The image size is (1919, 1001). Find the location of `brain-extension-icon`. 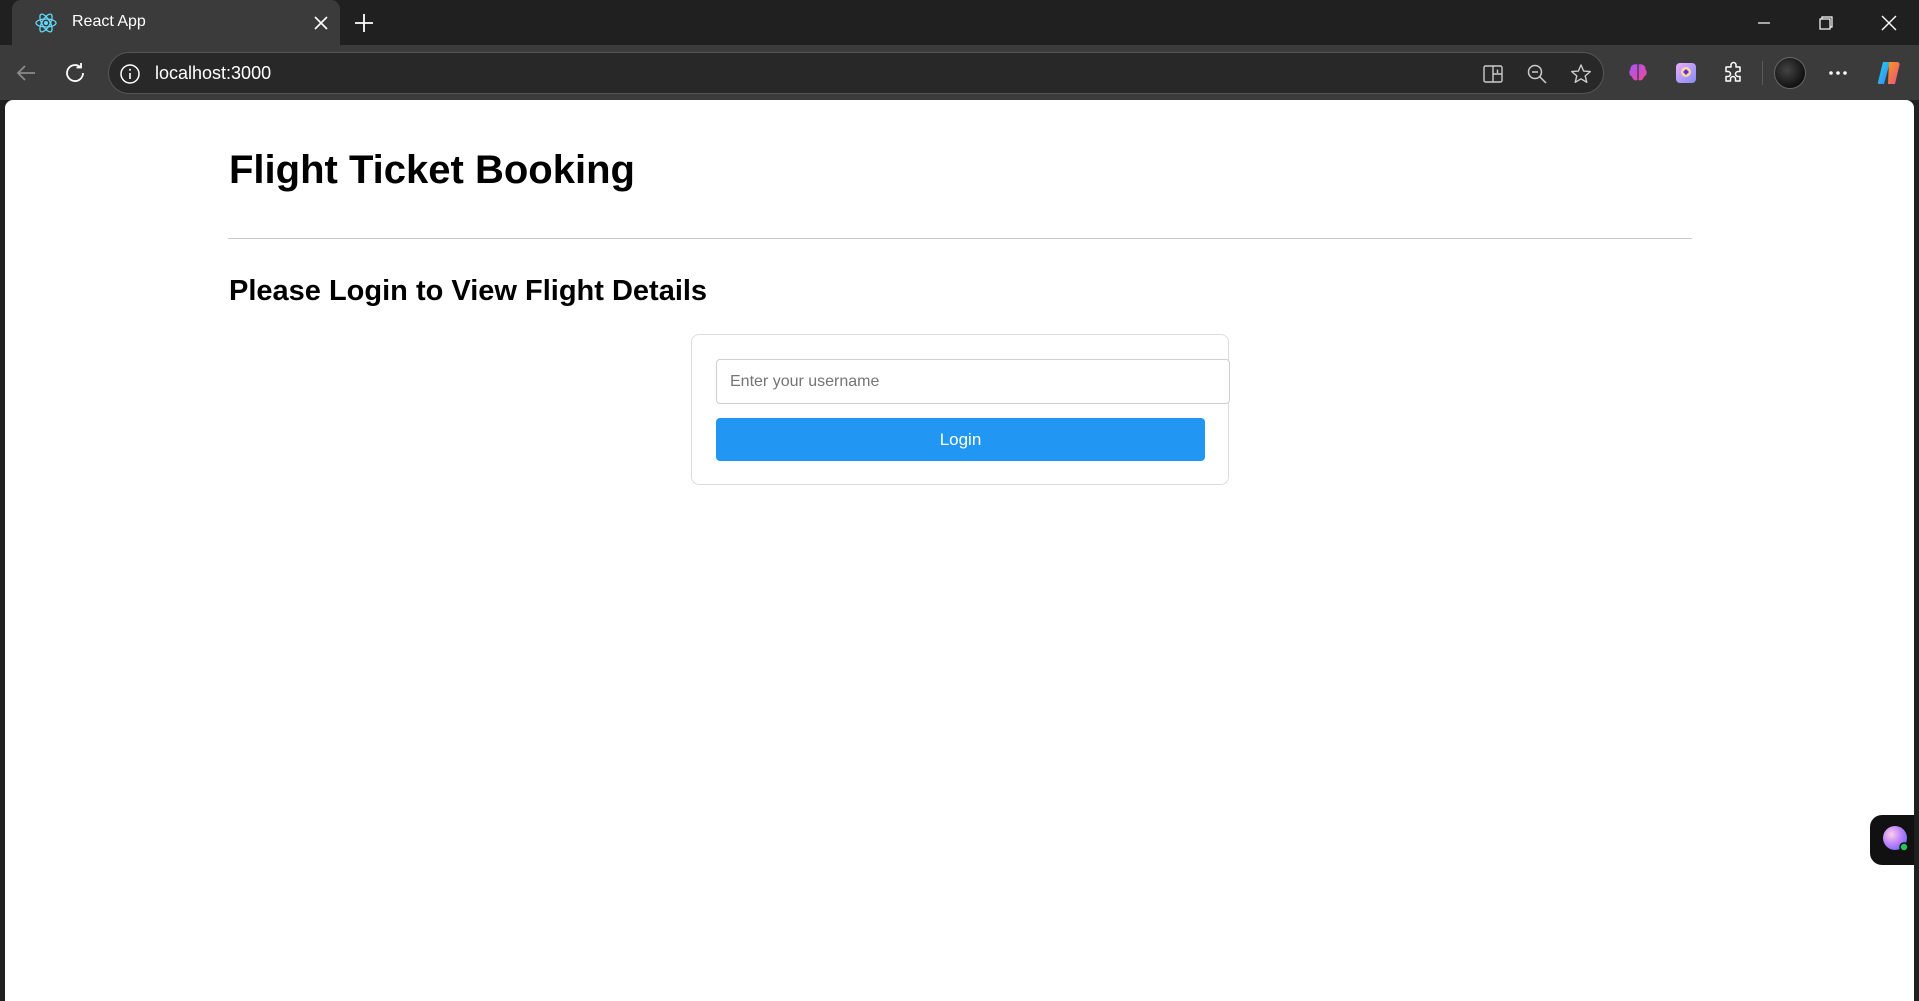

brain-extension-icon is located at coordinates (1638, 73).